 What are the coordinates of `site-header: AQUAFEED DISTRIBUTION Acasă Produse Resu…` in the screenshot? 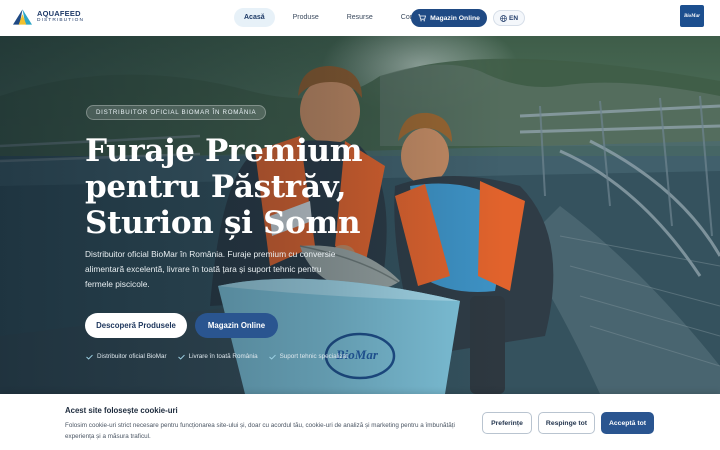 It's located at (360, 18).